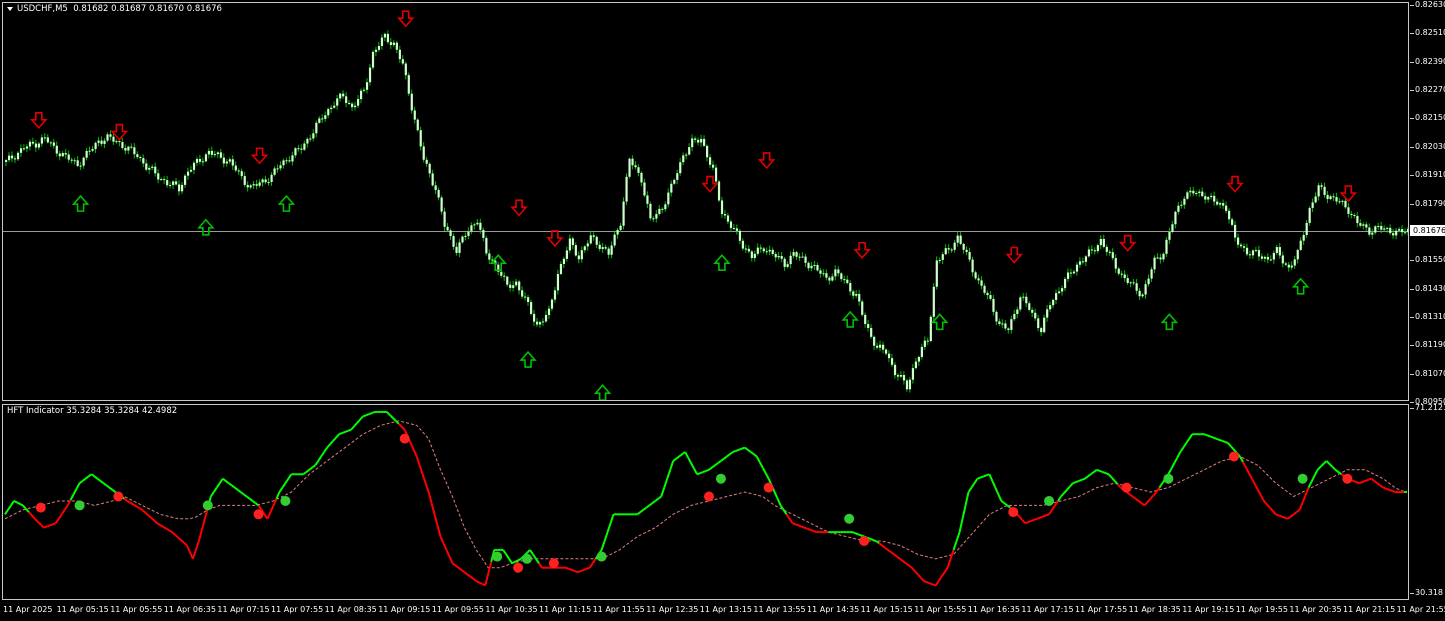  I want to click on time-tick-label: 11 Apr 06:35, so click(189, 609).